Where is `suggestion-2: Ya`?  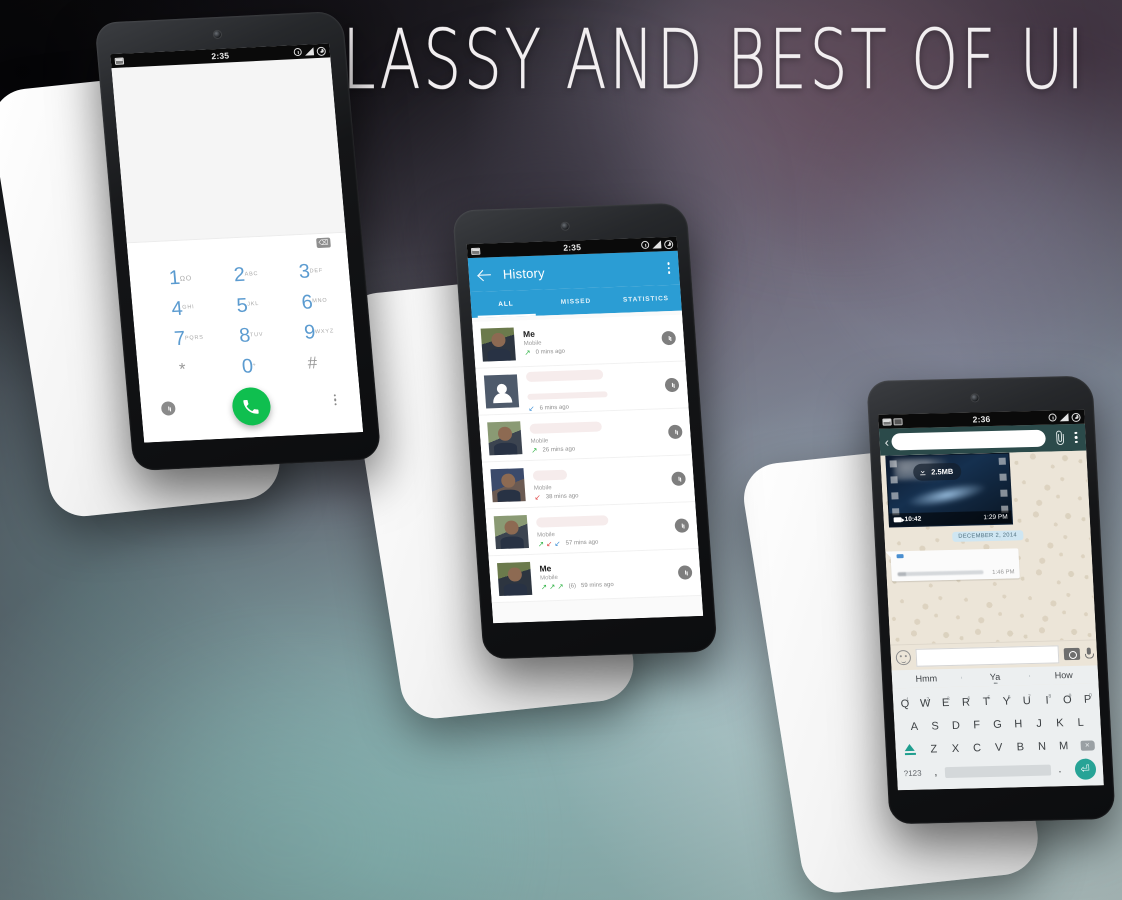 suggestion-2: Ya is located at coordinates (994, 677).